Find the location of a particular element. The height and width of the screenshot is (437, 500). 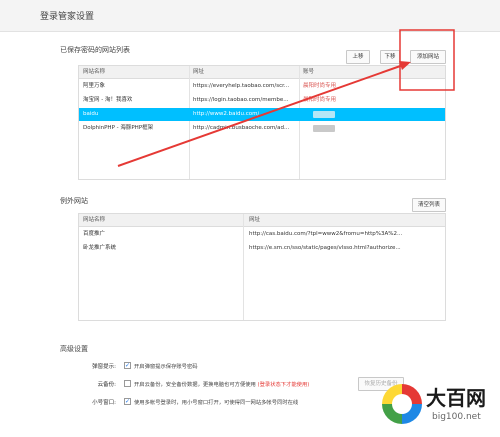

highlight-box is located at coordinates (427, 60).